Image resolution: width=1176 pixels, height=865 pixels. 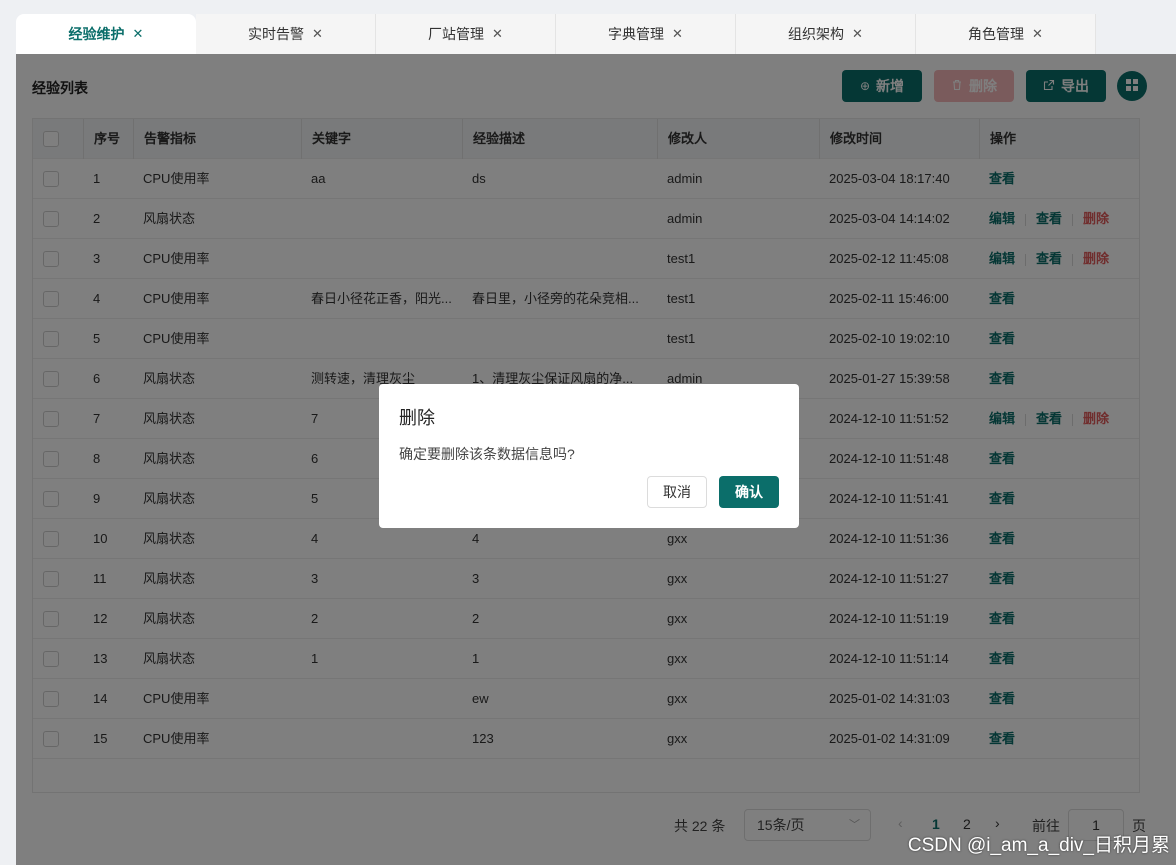 I want to click on tab-3: 字典管理 ✕, so click(x=646, y=34).